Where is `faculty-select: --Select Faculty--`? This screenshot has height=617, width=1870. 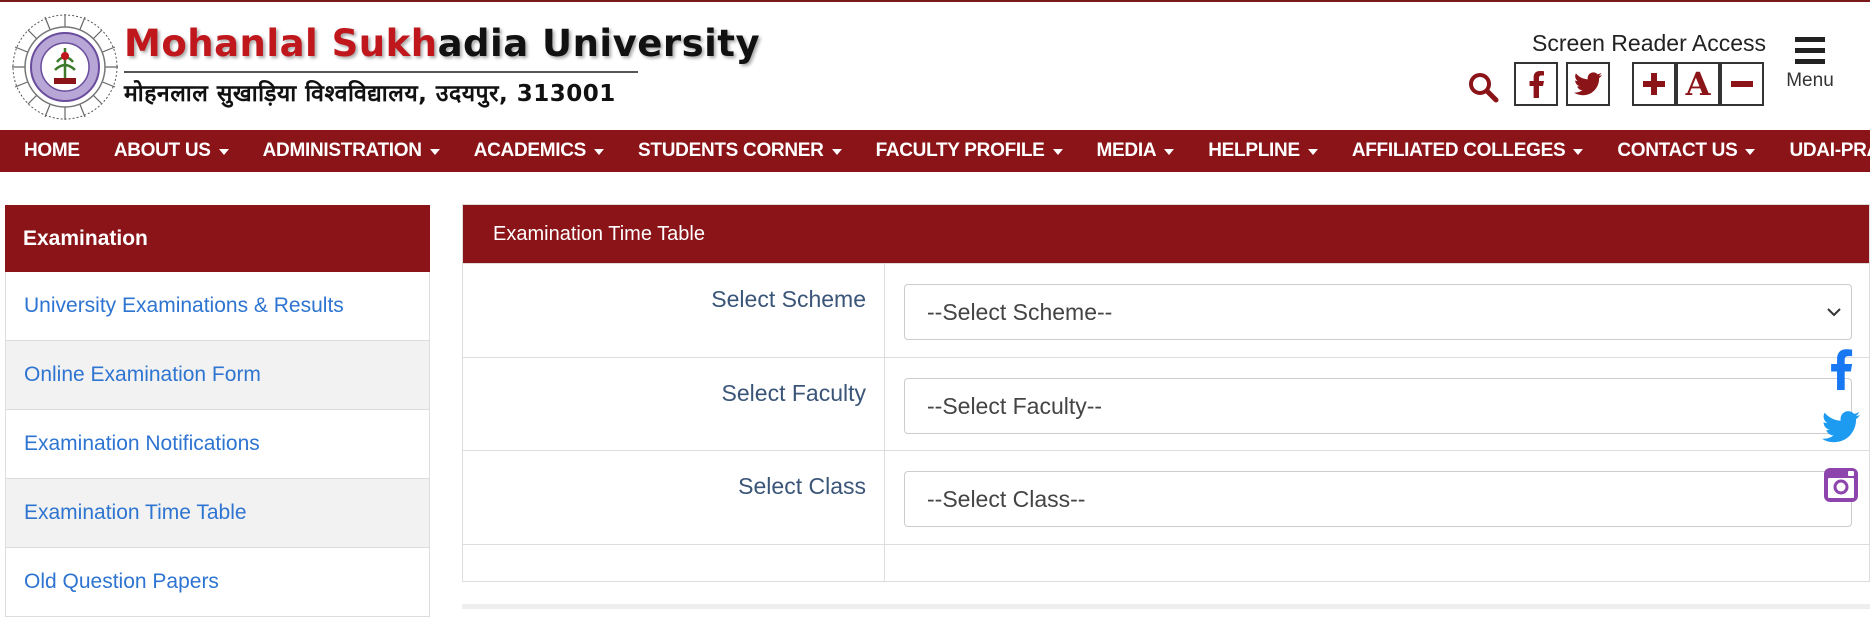
faculty-select: --Select Faculty-- is located at coordinates (1378, 406).